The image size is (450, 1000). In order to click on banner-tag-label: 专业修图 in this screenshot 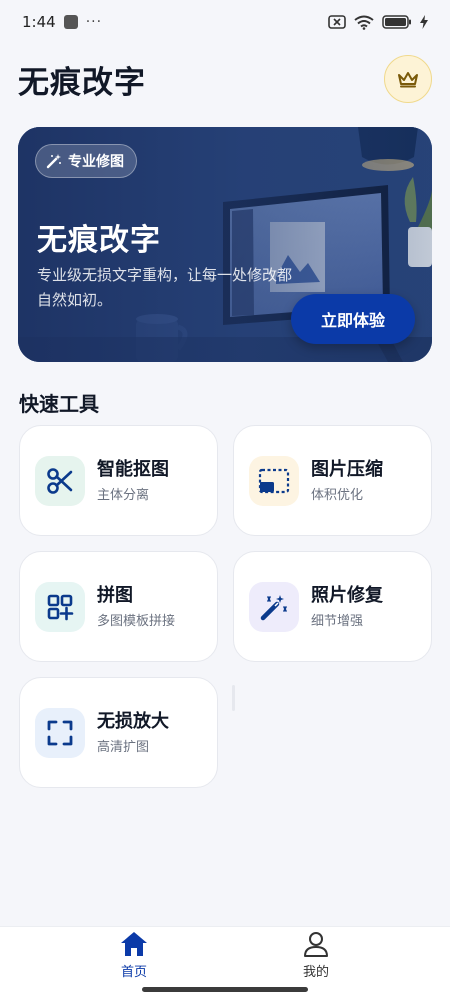, I will do `click(96, 162)`.